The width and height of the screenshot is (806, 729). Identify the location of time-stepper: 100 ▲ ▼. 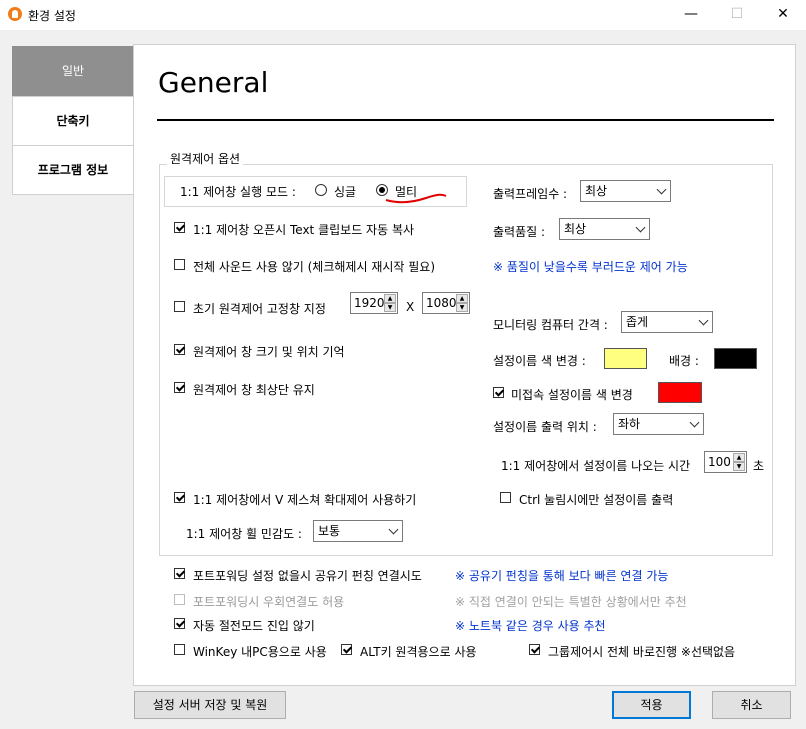
(725, 462).